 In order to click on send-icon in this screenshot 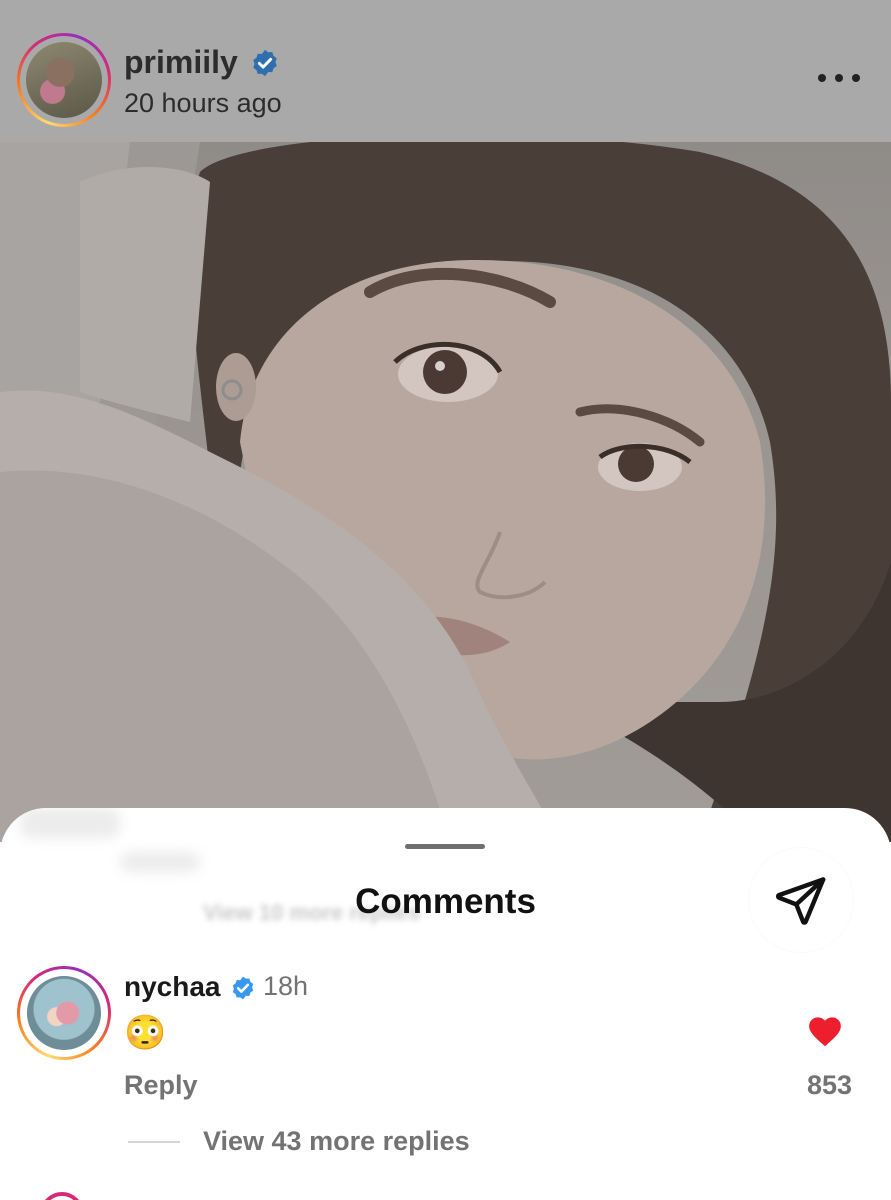, I will do `click(800, 901)`.